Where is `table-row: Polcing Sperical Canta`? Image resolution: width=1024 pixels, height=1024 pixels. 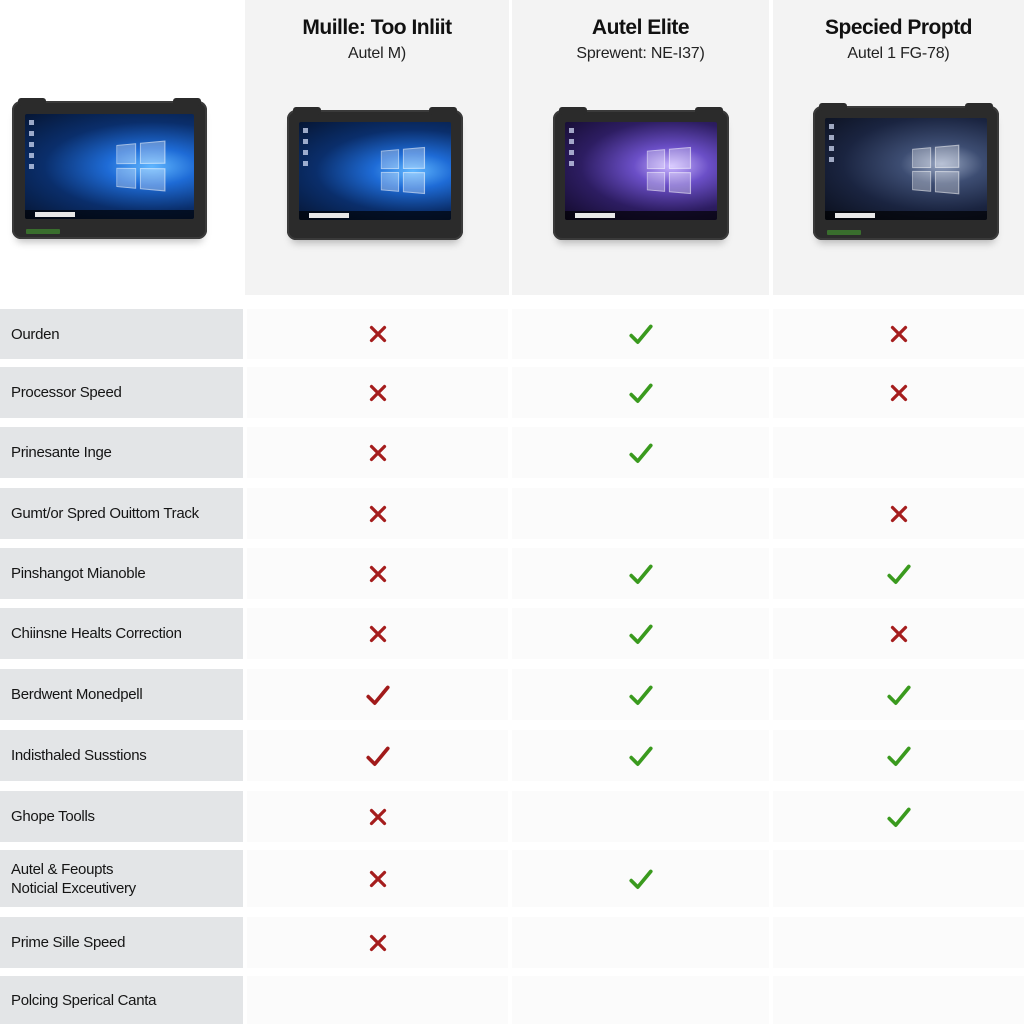 table-row: Polcing Sperical Canta is located at coordinates (512, 1000).